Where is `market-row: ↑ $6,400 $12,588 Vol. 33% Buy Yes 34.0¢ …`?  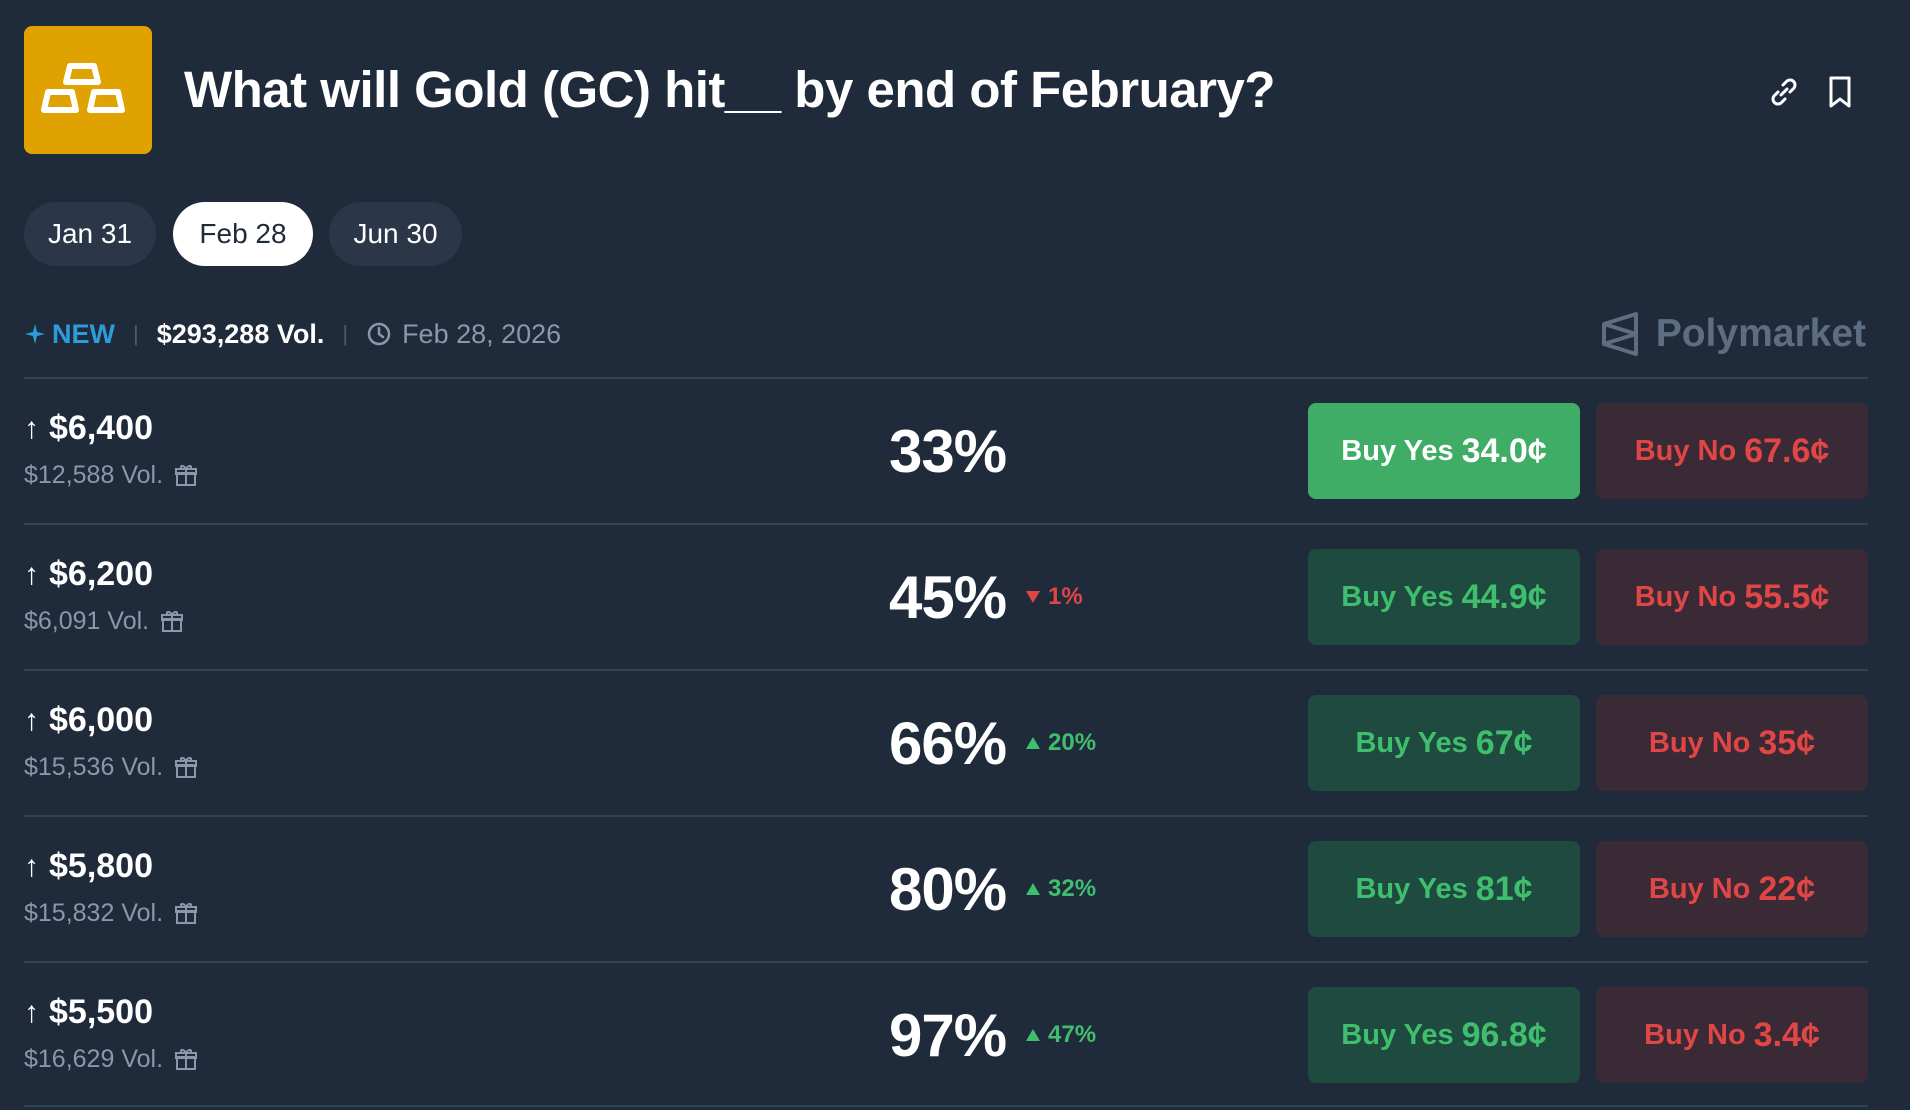 market-row: ↑ $6,400 $12,588 Vol. 33% Buy Yes 34.0¢ … is located at coordinates (946, 450).